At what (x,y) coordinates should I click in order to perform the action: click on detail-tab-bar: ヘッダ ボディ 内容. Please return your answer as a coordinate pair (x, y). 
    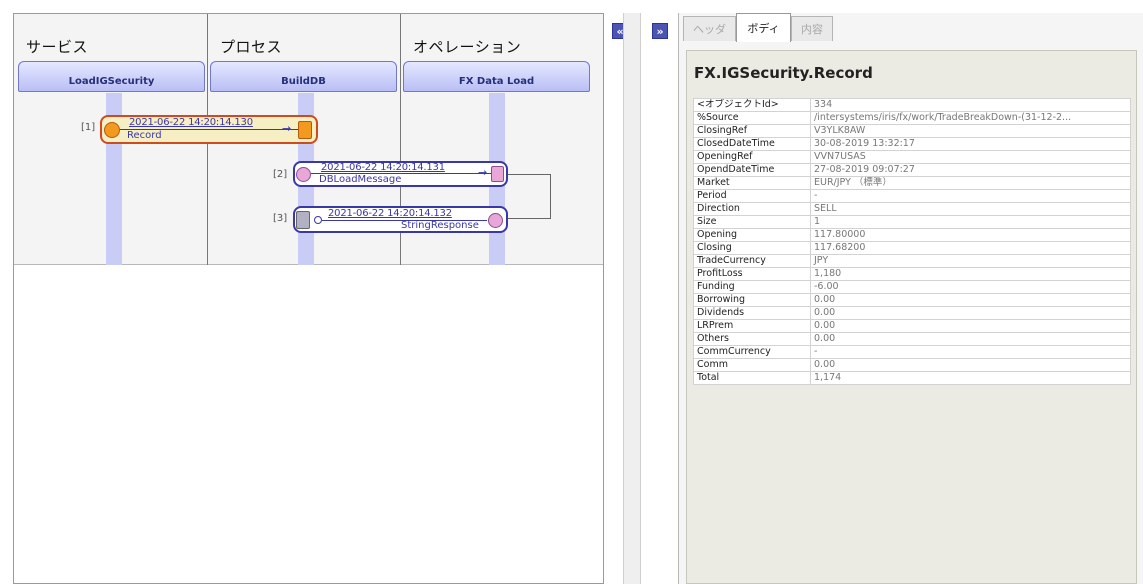
    Looking at the image, I should click on (911, 27).